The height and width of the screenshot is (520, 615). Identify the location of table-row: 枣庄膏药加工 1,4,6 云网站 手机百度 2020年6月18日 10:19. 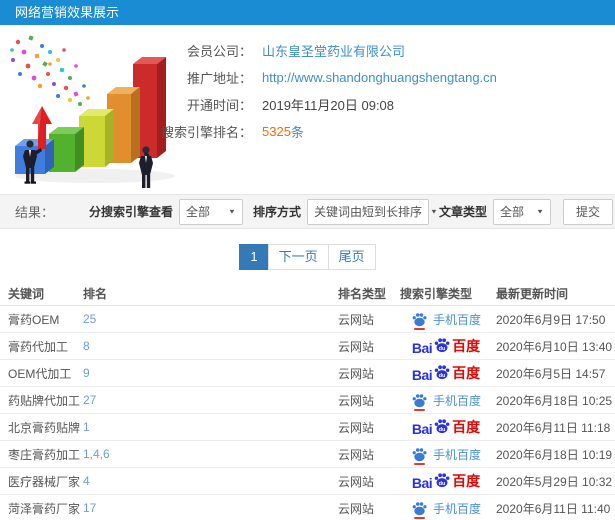
(307, 454).